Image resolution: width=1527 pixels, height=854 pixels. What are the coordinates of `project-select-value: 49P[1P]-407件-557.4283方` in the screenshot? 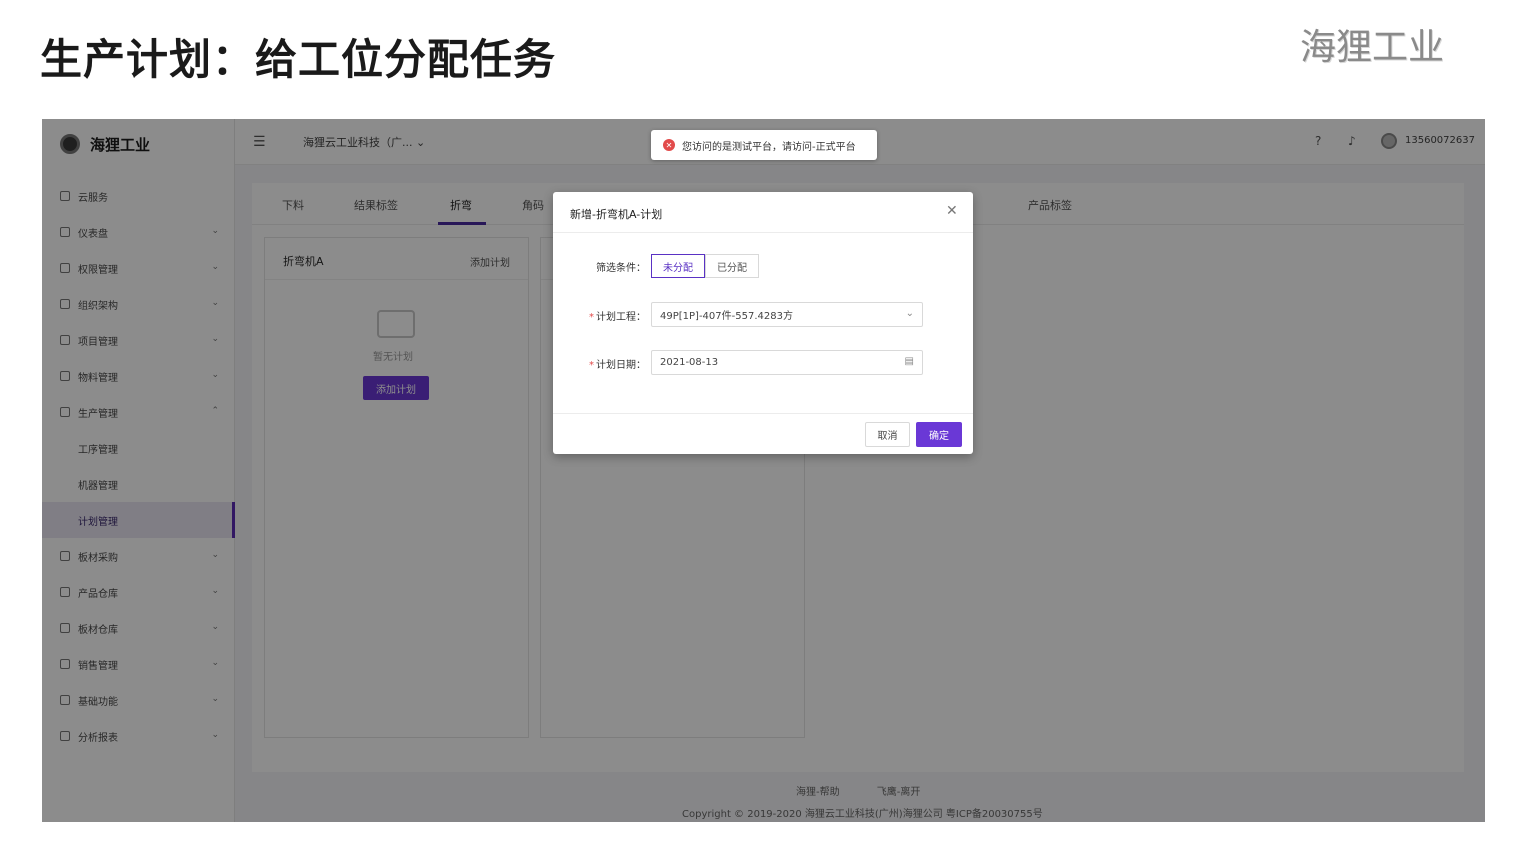 It's located at (726, 316).